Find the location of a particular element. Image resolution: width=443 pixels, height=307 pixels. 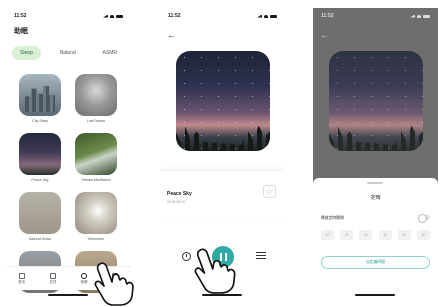

minute-option: 90 is located at coordinates (423, 235).